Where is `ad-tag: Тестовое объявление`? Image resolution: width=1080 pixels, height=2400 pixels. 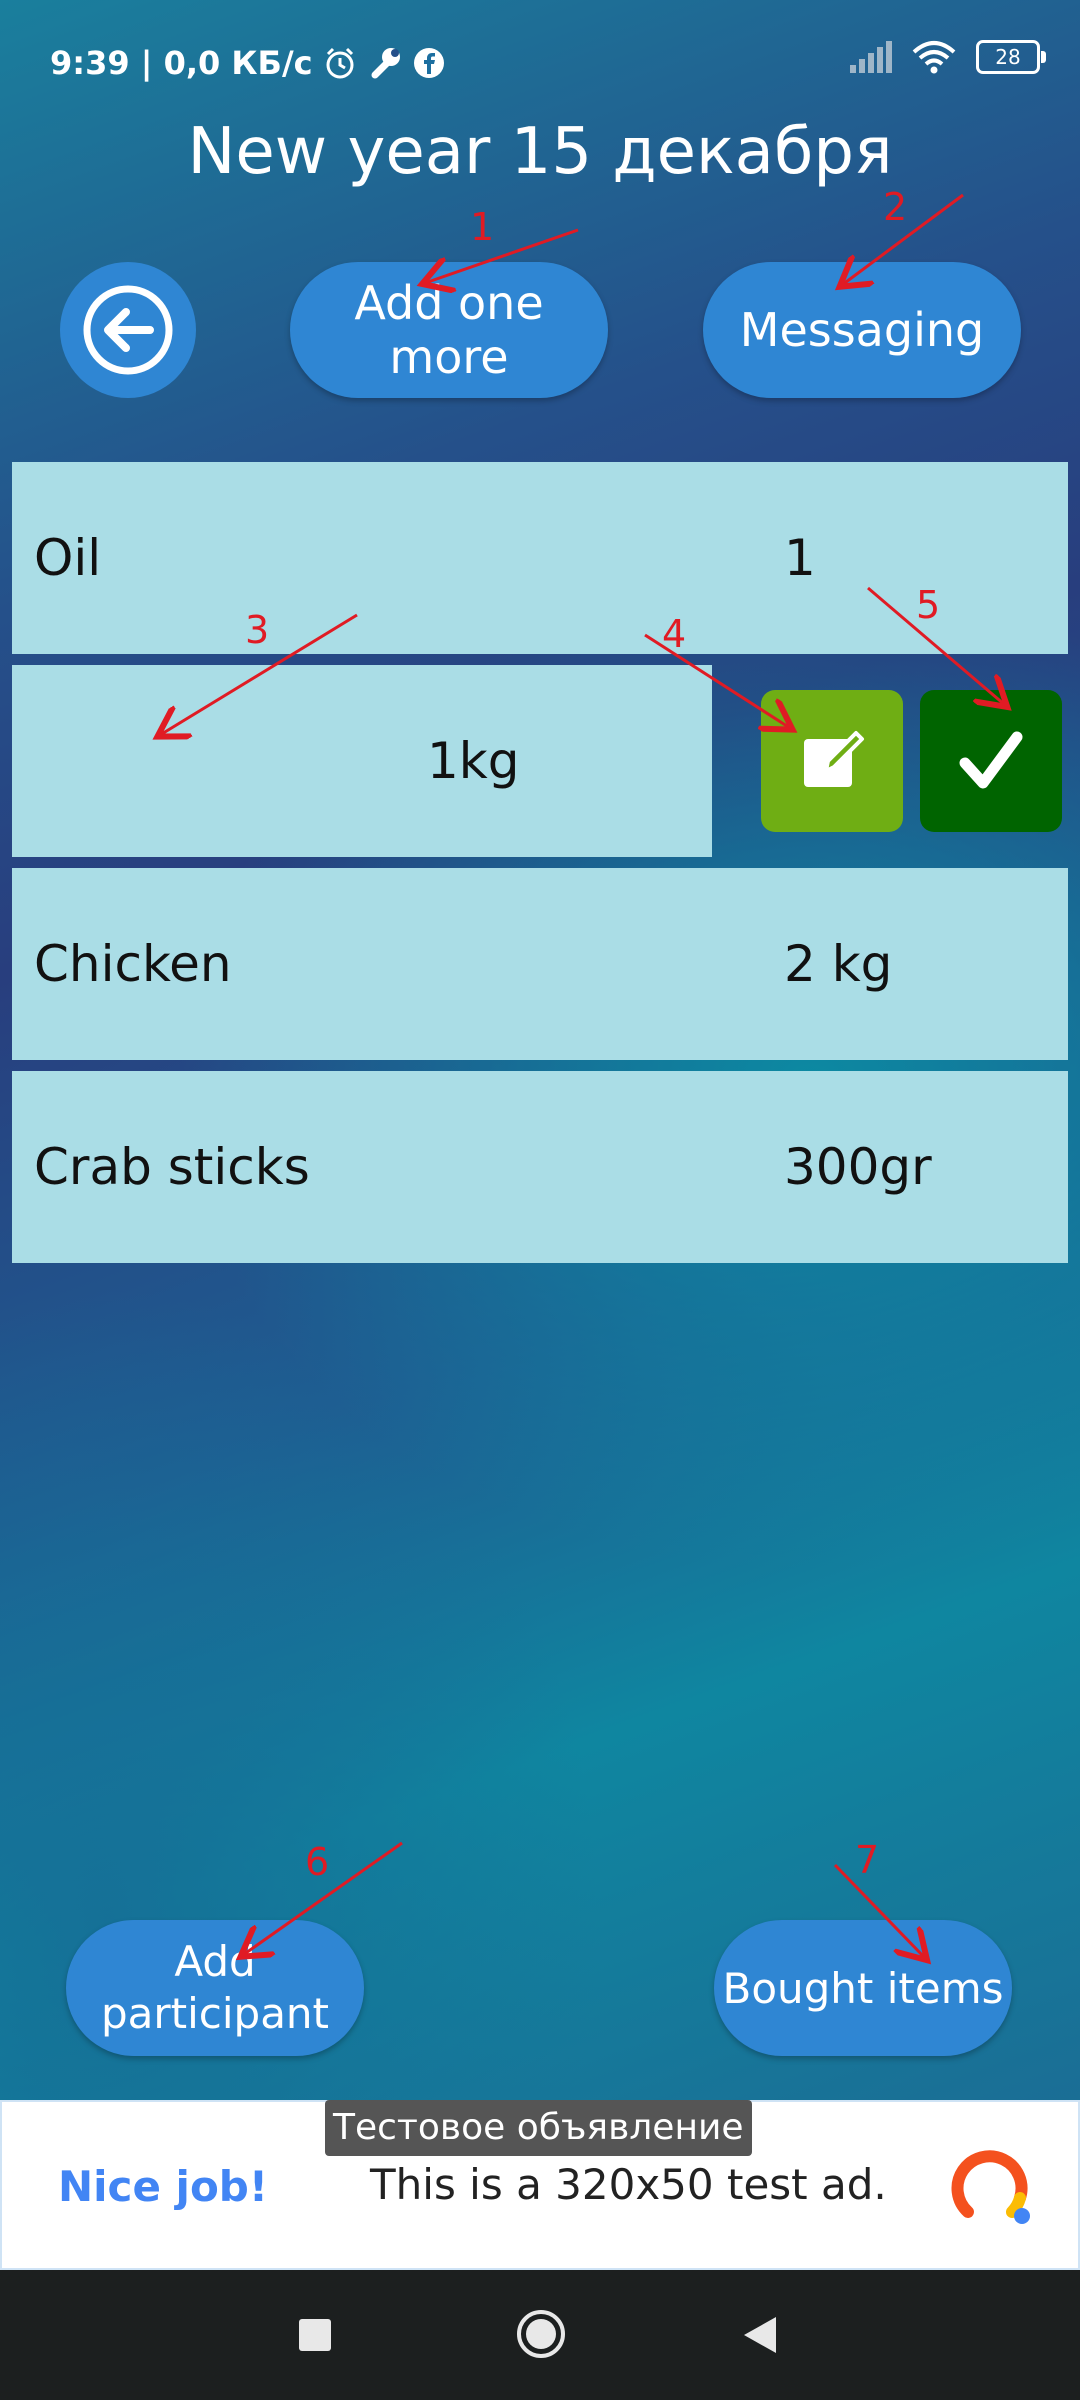
ad-tag: Тестовое объявление is located at coordinates (538, 2128).